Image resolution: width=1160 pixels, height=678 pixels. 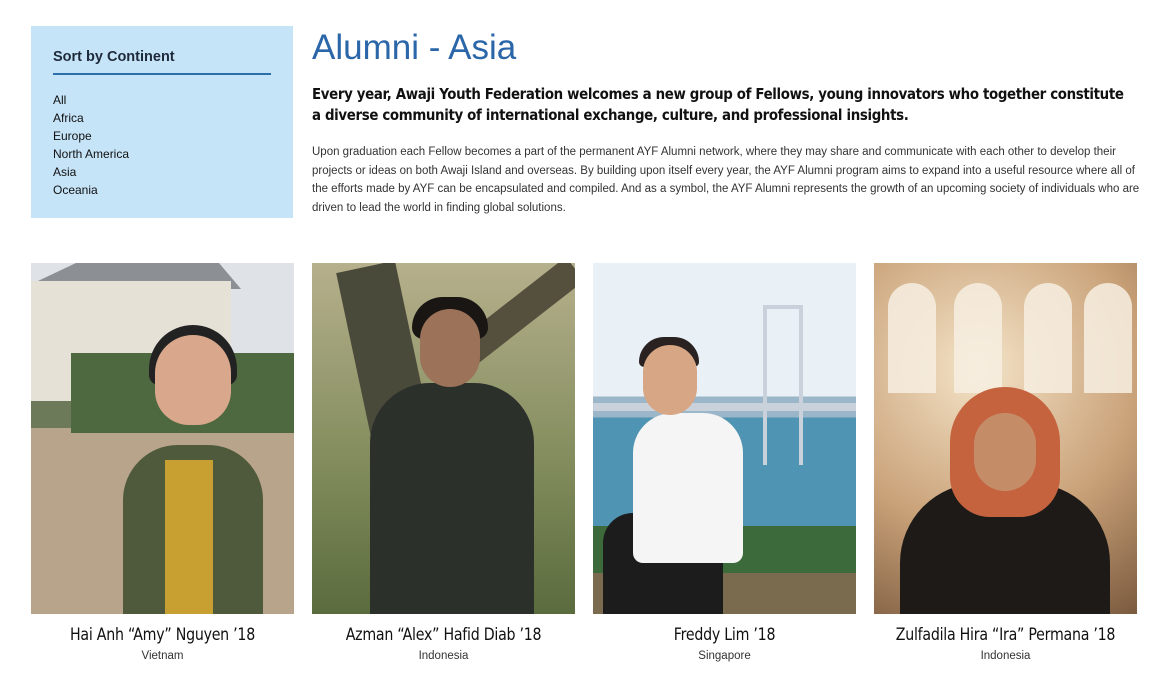 I want to click on alumni-card: Hai Anh “Amy” Nguyen ’18 Vietnam, so click(x=162, y=462).